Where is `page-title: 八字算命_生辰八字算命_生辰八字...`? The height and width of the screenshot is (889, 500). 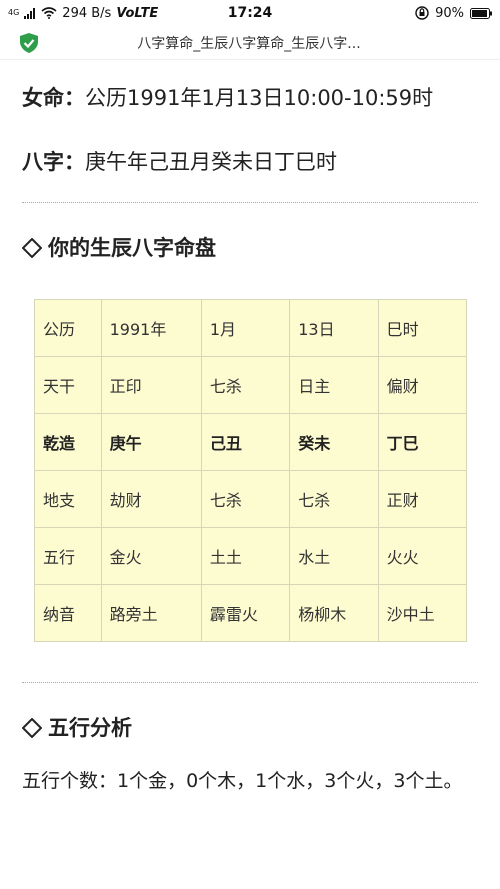
page-title: 八字算命_生辰八字算命_生辰八字... is located at coordinates (249, 43).